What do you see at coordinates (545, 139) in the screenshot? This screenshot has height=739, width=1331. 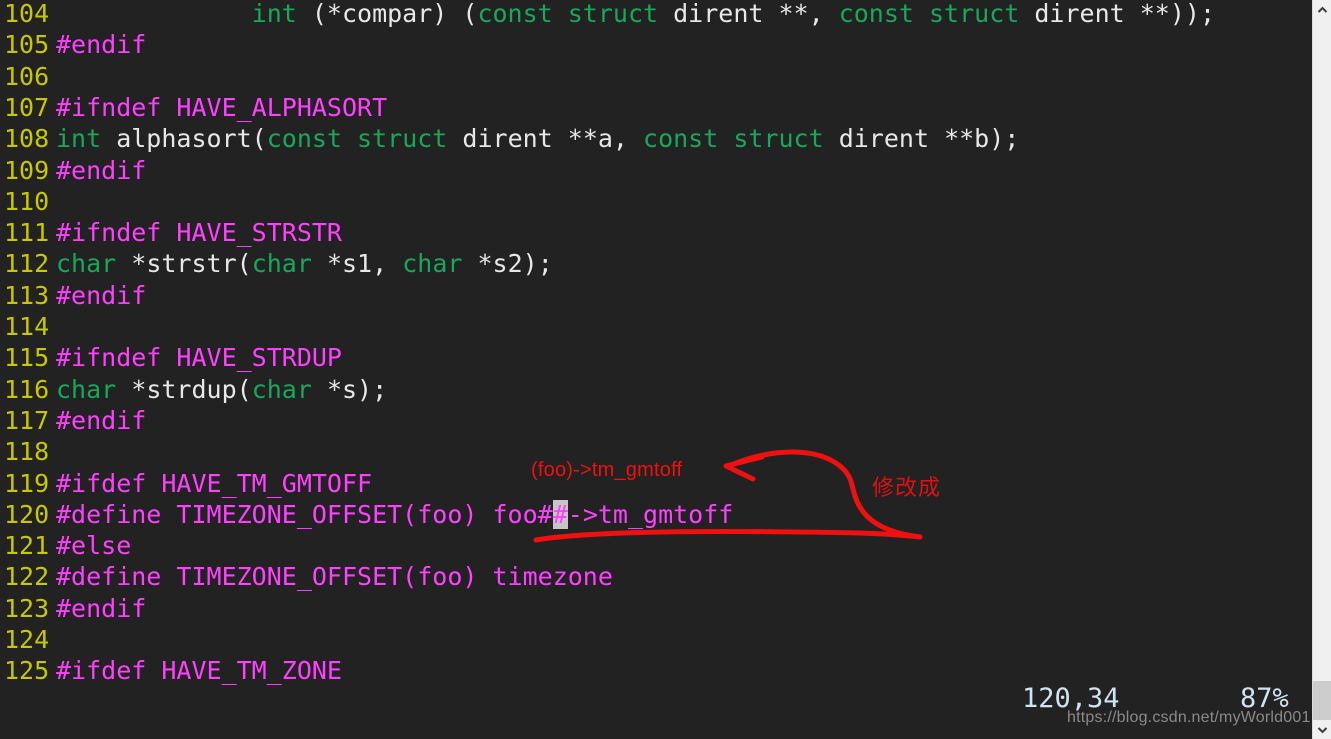 I see `code-token: dirent **a,` at bounding box center [545, 139].